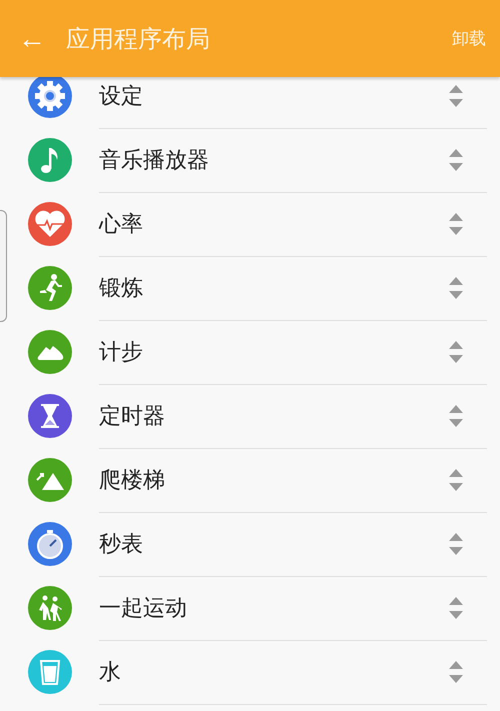 The width and height of the screenshot is (500, 711). Describe the element at coordinates (110, 672) in the screenshot. I see `app-name: 水` at that location.